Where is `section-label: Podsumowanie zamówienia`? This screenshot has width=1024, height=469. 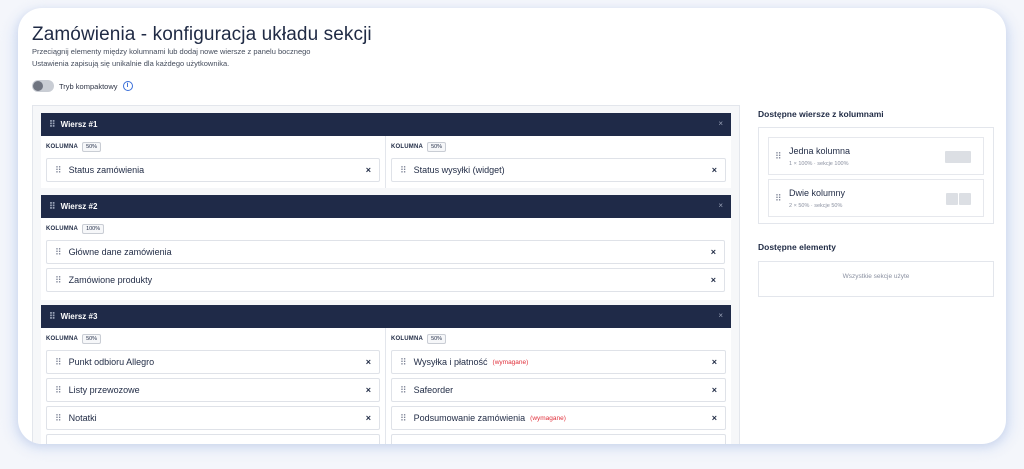 section-label: Podsumowanie zamówienia is located at coordinates (469, 418).